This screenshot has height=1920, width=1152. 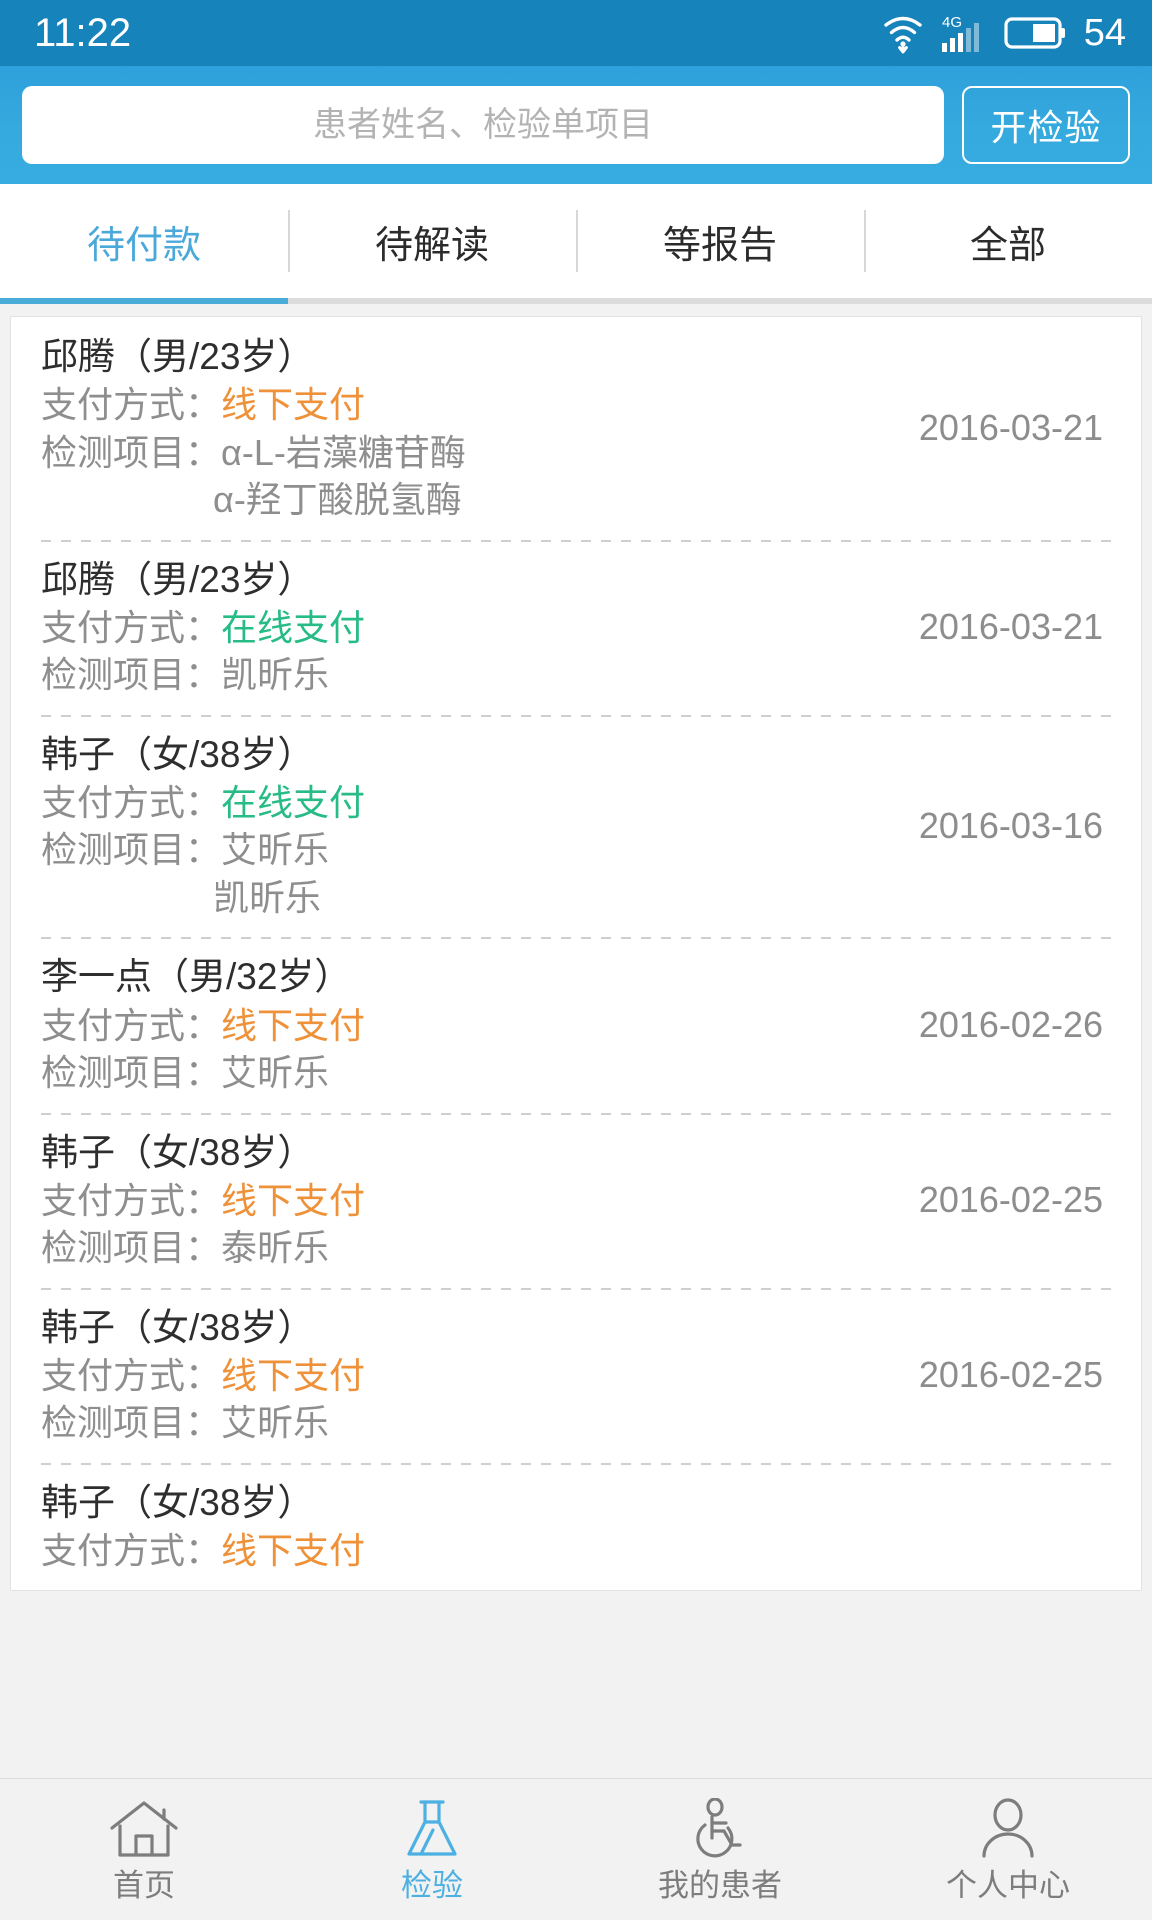 I want to click on test-items-line: 检测项目：泰昕乐, so click(x=411, y=1248).